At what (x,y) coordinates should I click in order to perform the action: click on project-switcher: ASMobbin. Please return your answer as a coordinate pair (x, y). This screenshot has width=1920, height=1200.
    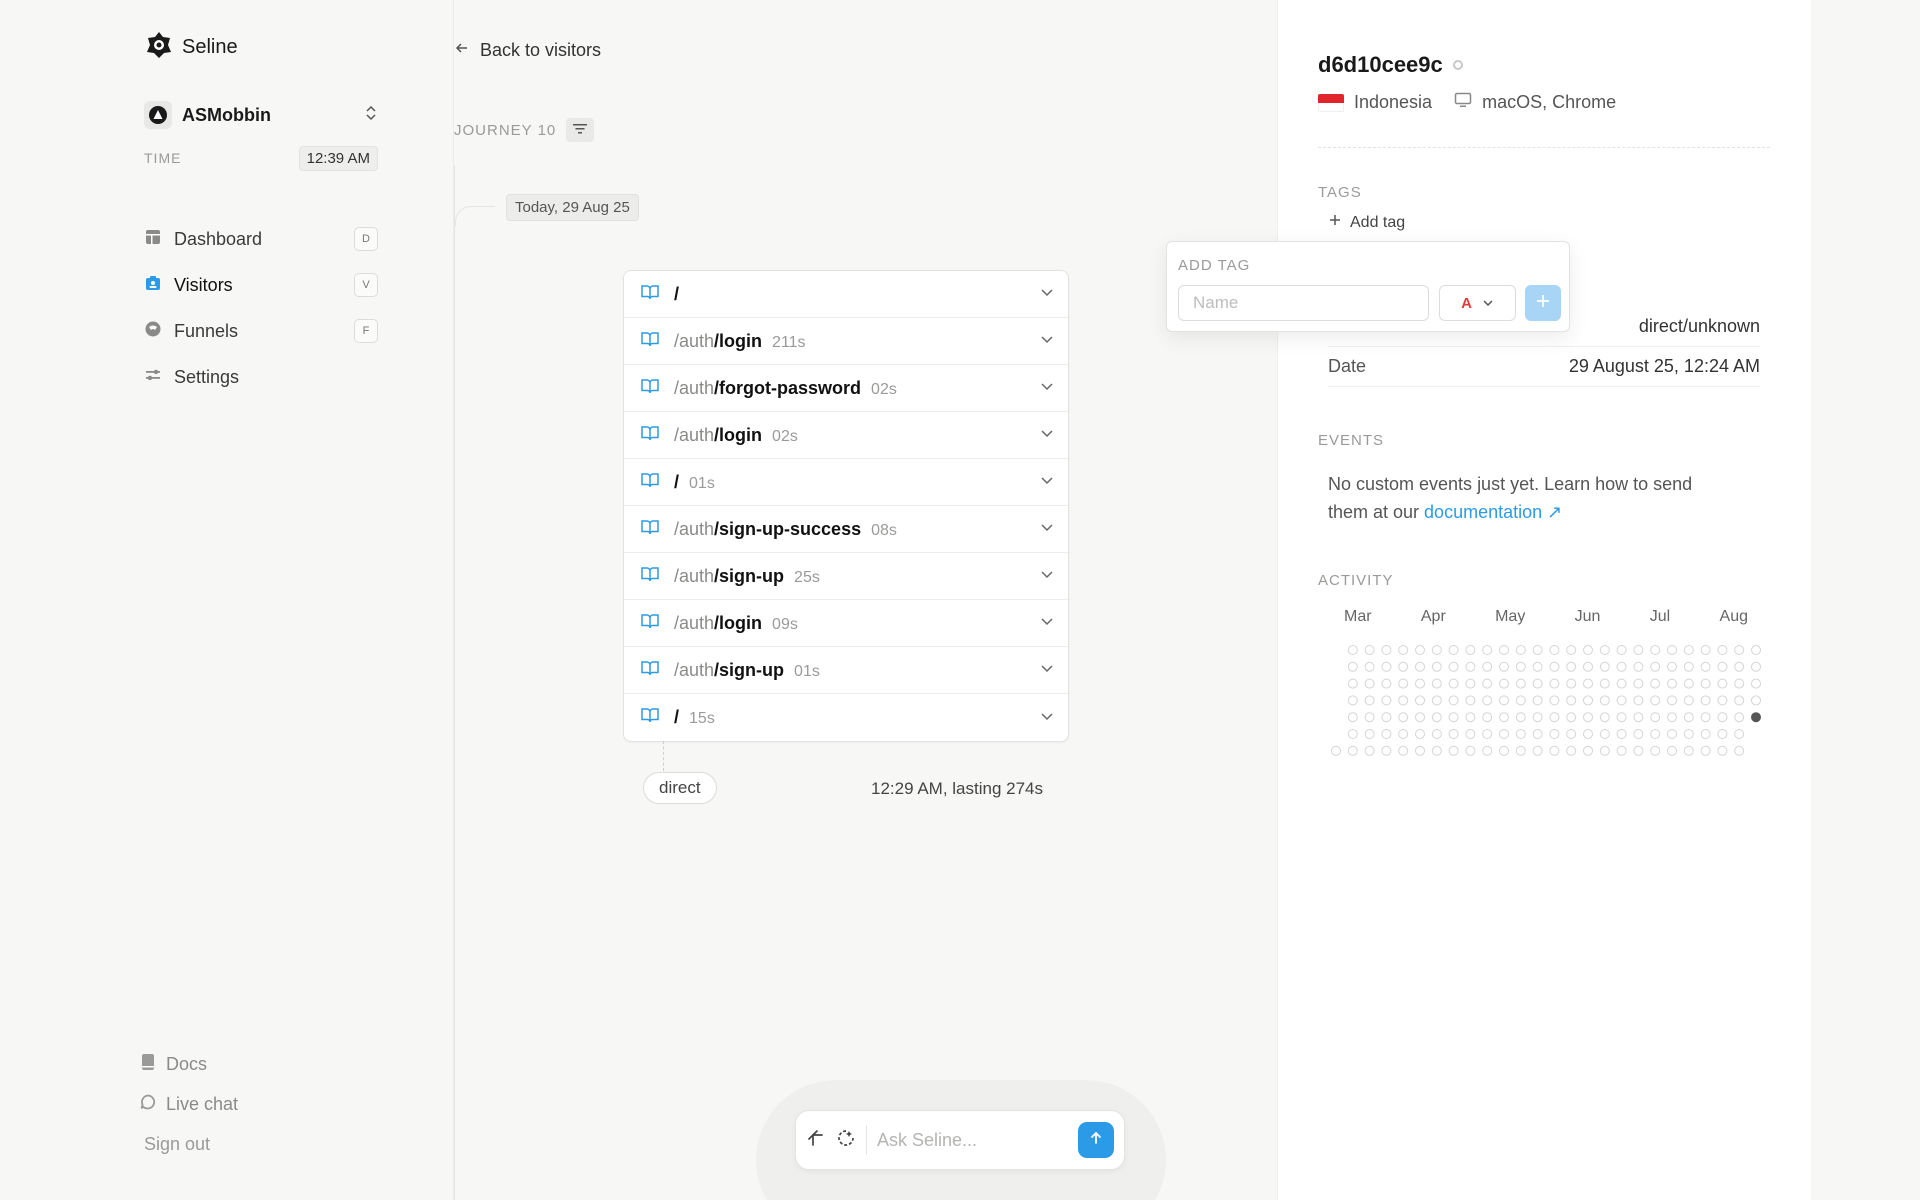
    Looking at the image, I should click on (261, 115).